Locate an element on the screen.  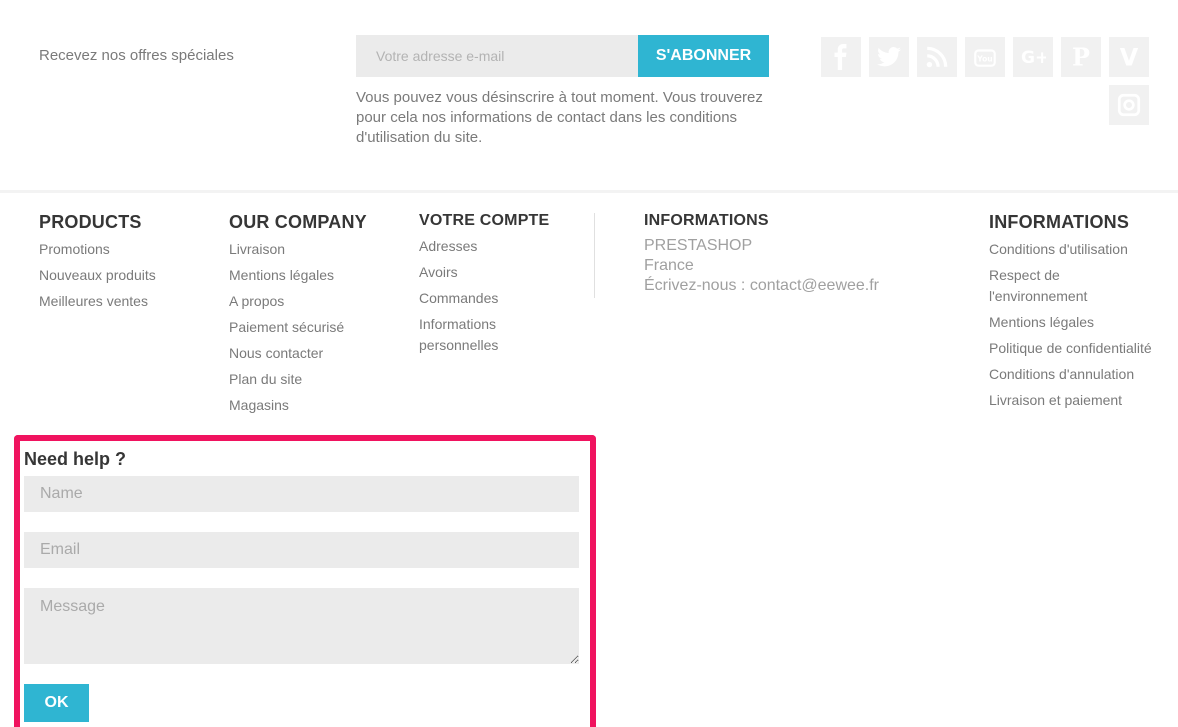
svg-text: P is located at coordinates (1081, 57).